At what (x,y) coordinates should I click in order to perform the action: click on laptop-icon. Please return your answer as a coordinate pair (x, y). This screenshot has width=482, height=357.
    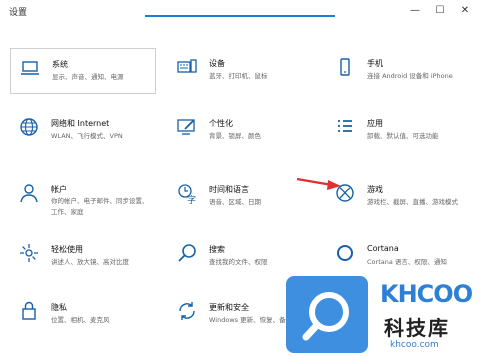
    Looking at the image, I should click on (30, 68).